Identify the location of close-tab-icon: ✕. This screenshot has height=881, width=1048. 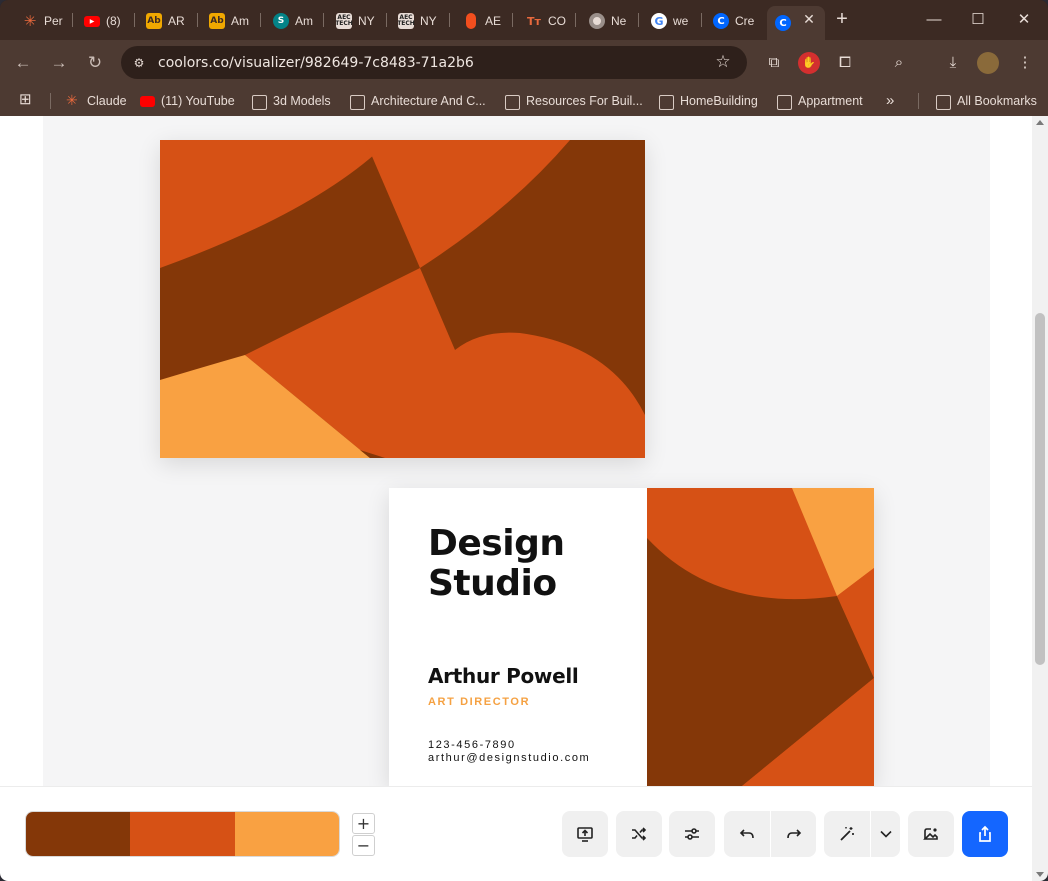
(809, 19).